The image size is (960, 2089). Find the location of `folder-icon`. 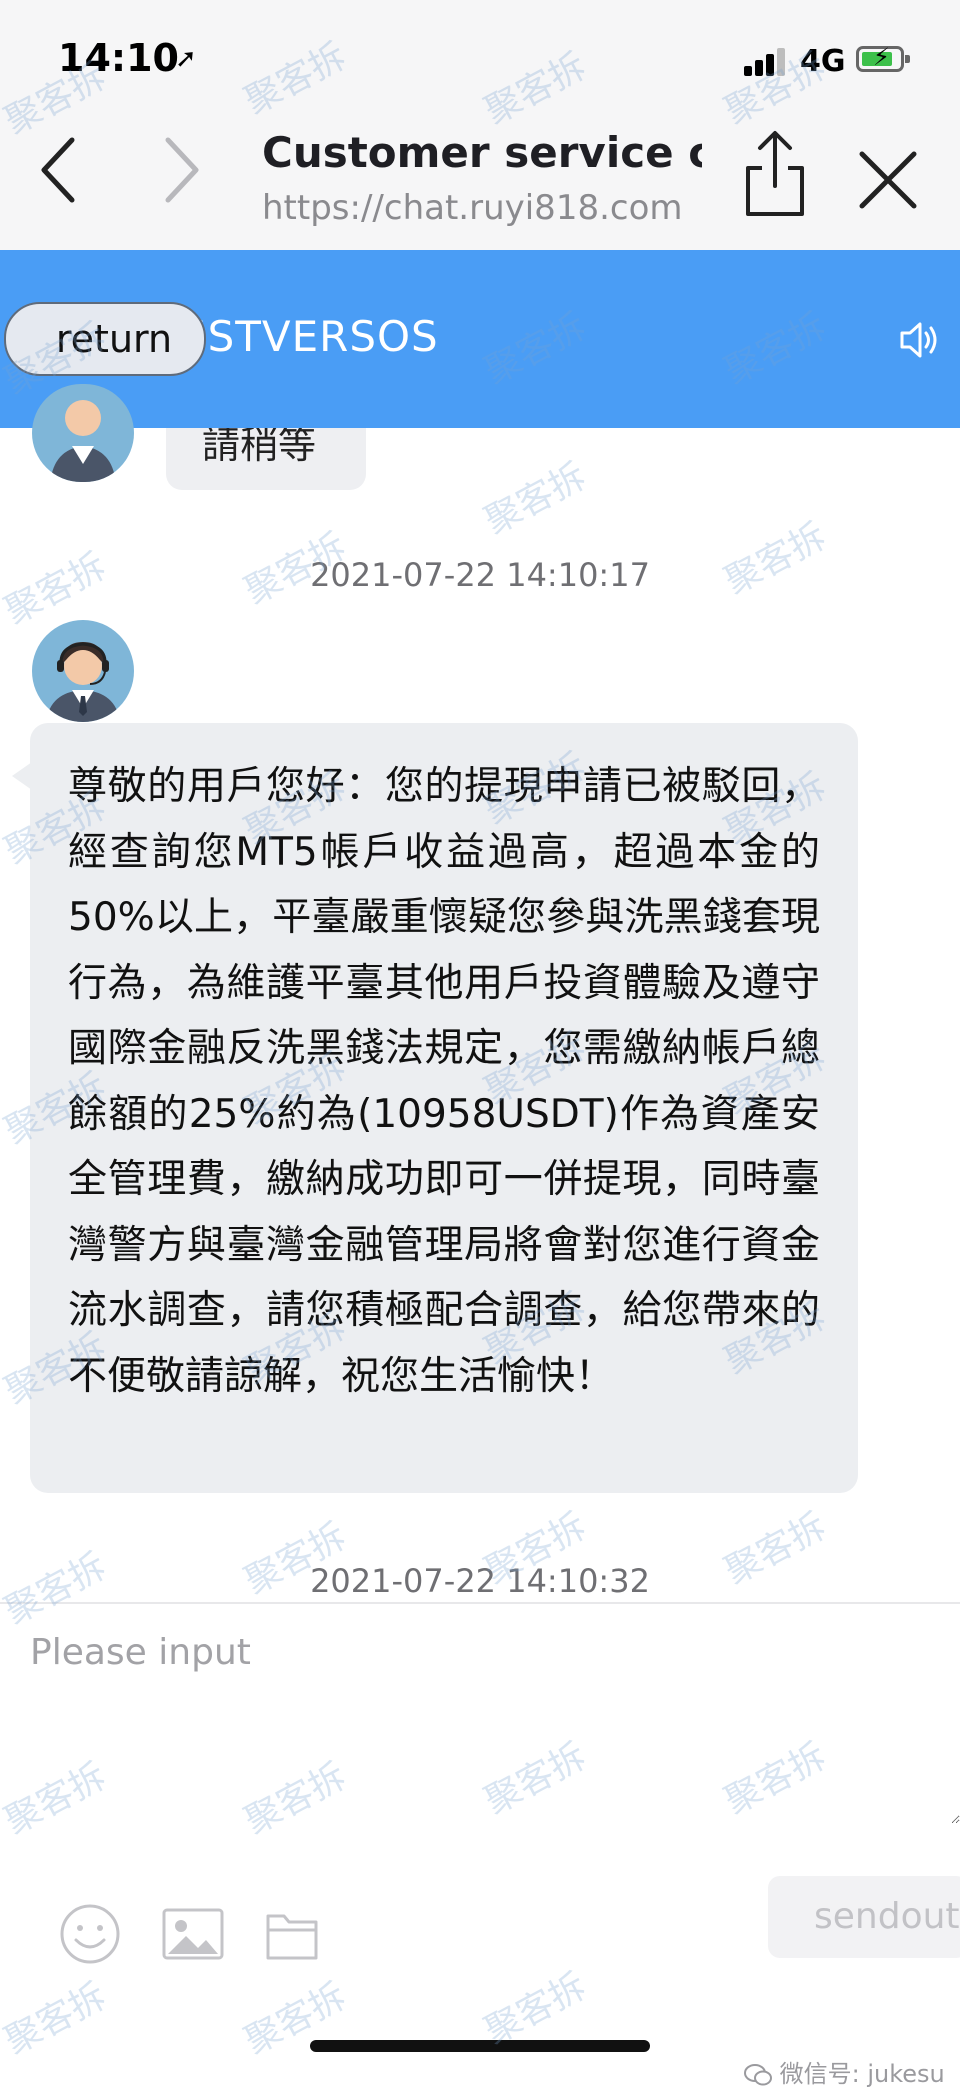

folder-icon is located at coordinates (292, 1934).